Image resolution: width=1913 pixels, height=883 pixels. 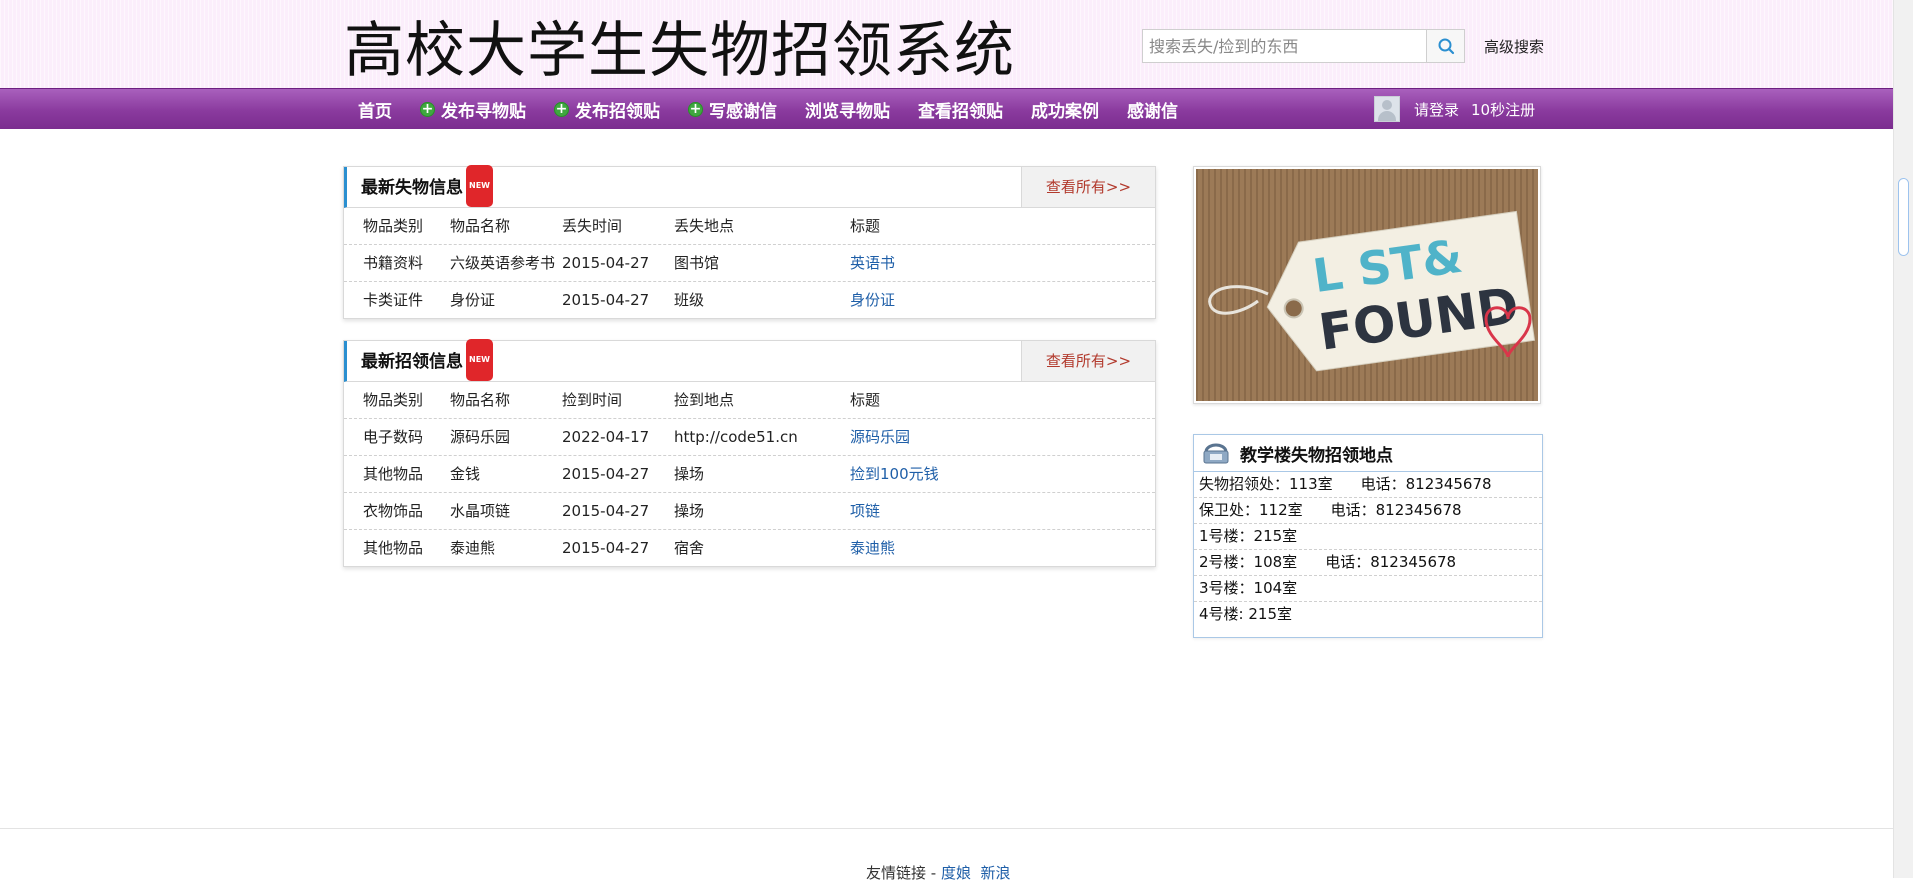 What do you see at coordinates (1216, 453) in the screenshot?
I see `phone-icon` at bounding box center [1216, 453].